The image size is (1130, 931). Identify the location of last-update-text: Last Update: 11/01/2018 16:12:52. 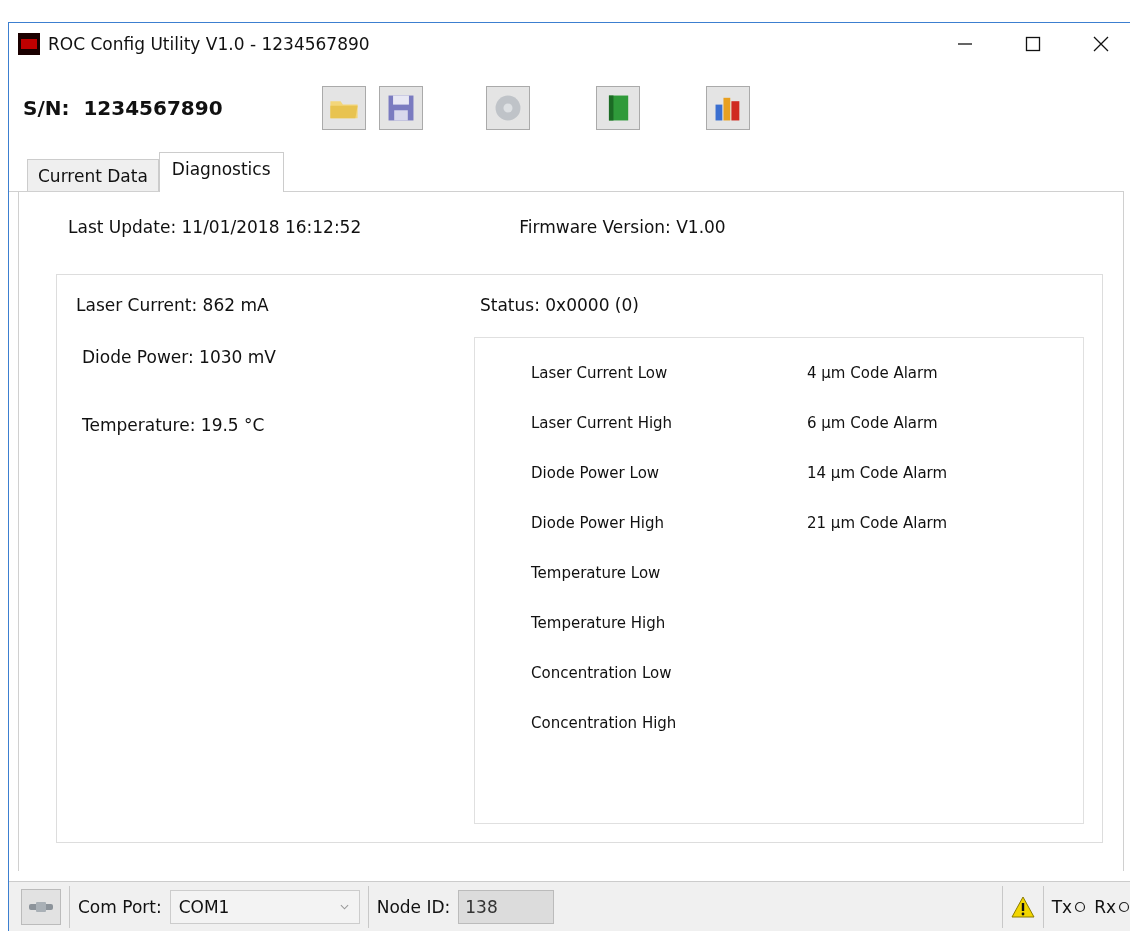
(215, 227).